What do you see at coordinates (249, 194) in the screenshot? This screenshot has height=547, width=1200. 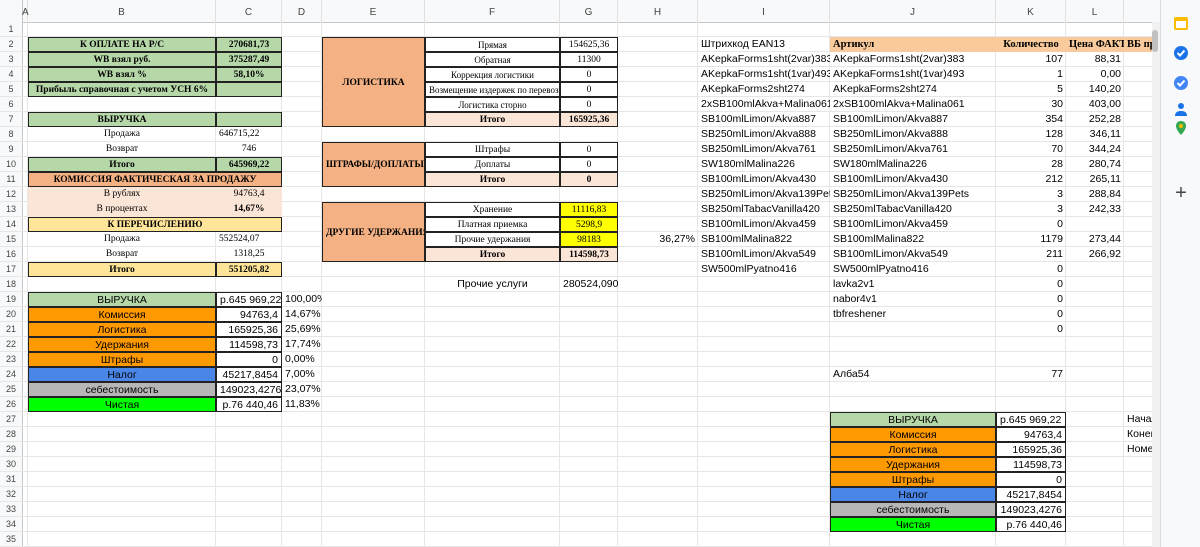 I see `commission-rub-value: 94763,4` at bounding box center [249, 194].